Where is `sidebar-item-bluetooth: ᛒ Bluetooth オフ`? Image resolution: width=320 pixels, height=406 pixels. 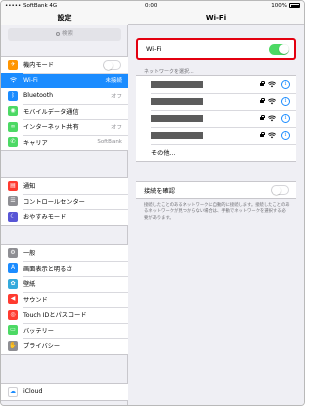
sidebar-item-bluetooth: ᛒ Bluetooth オフ is located at coordinates (64, 96).